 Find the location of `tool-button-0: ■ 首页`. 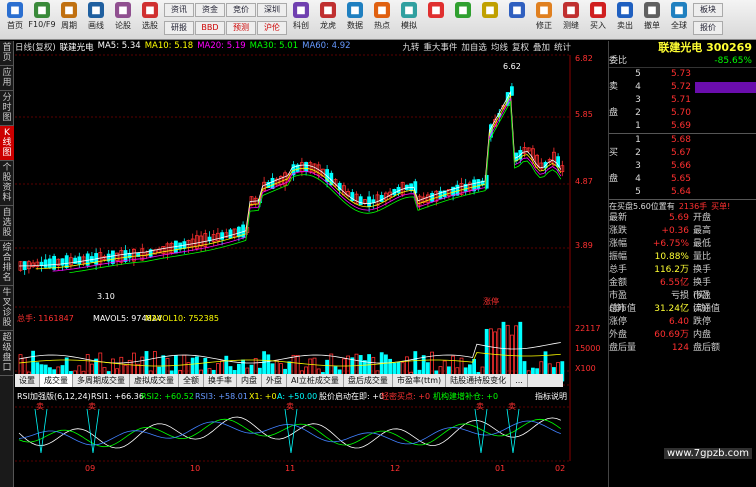

tool-button-0: ■ 首页 is located at coordinates (15, 19).